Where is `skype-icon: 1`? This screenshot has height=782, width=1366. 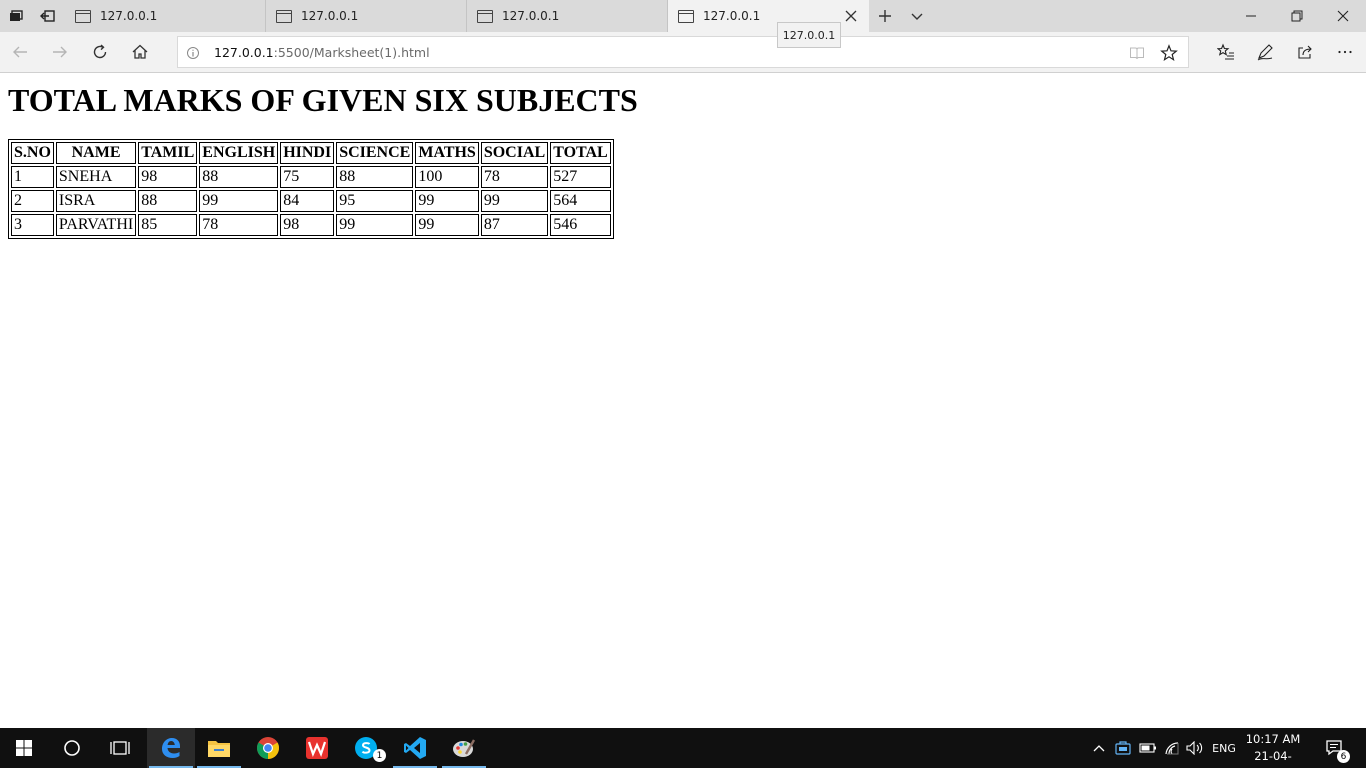 skype-icon: 1 is located at coordinates (366, 748).